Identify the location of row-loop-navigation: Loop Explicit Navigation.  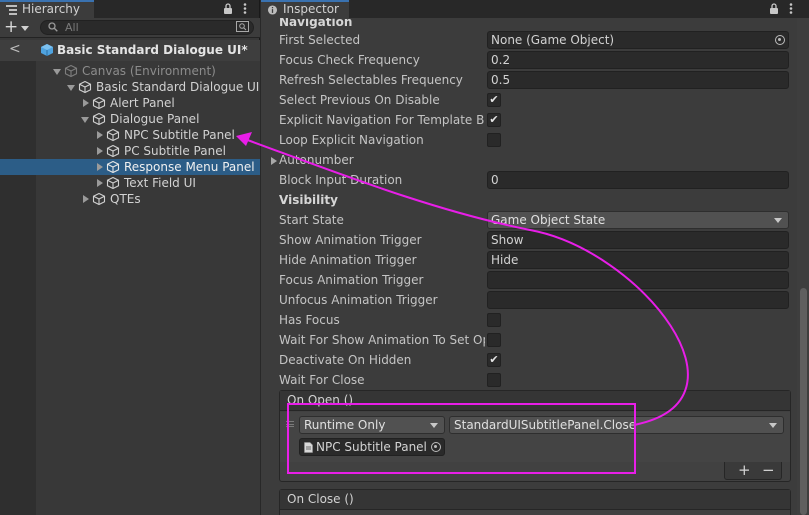
(538, 140).